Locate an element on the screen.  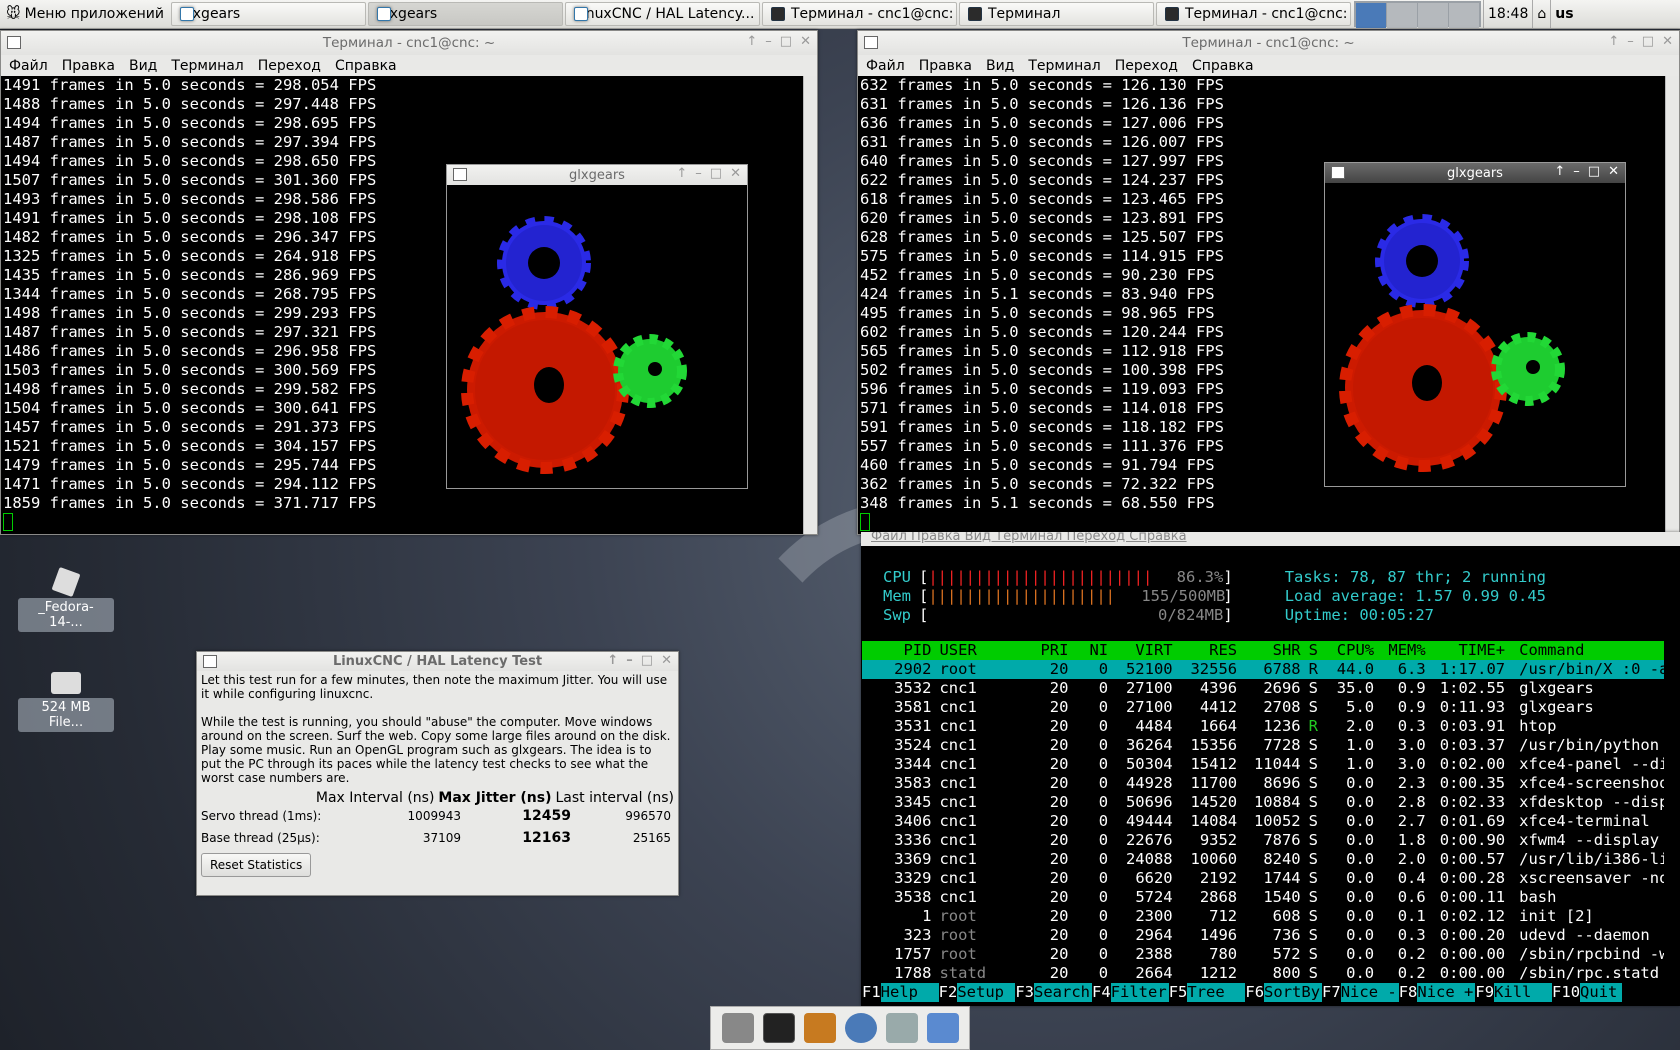
fkey-label: Kill is located at coordinates (1523, 992).